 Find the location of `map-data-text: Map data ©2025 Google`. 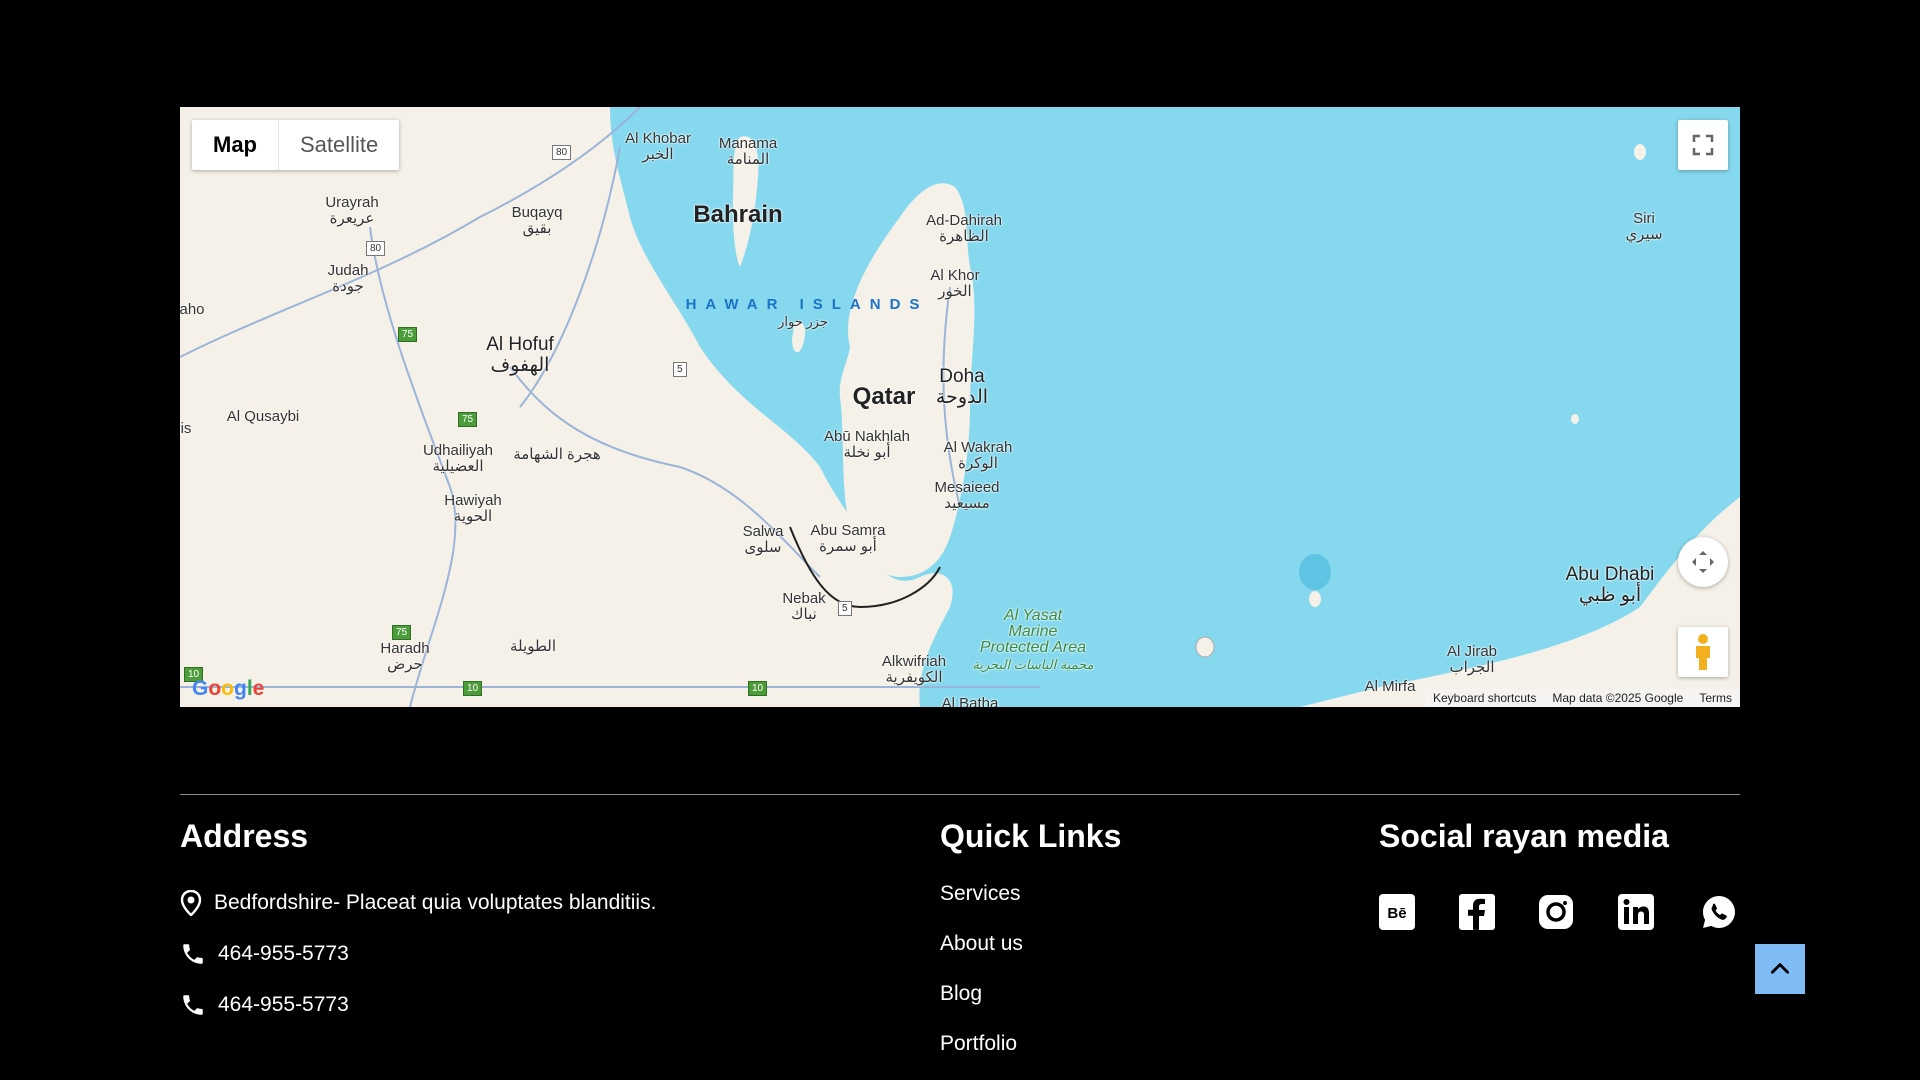

map-data-text: Map data ©2025 Google is located at coordinates (1618, 698).